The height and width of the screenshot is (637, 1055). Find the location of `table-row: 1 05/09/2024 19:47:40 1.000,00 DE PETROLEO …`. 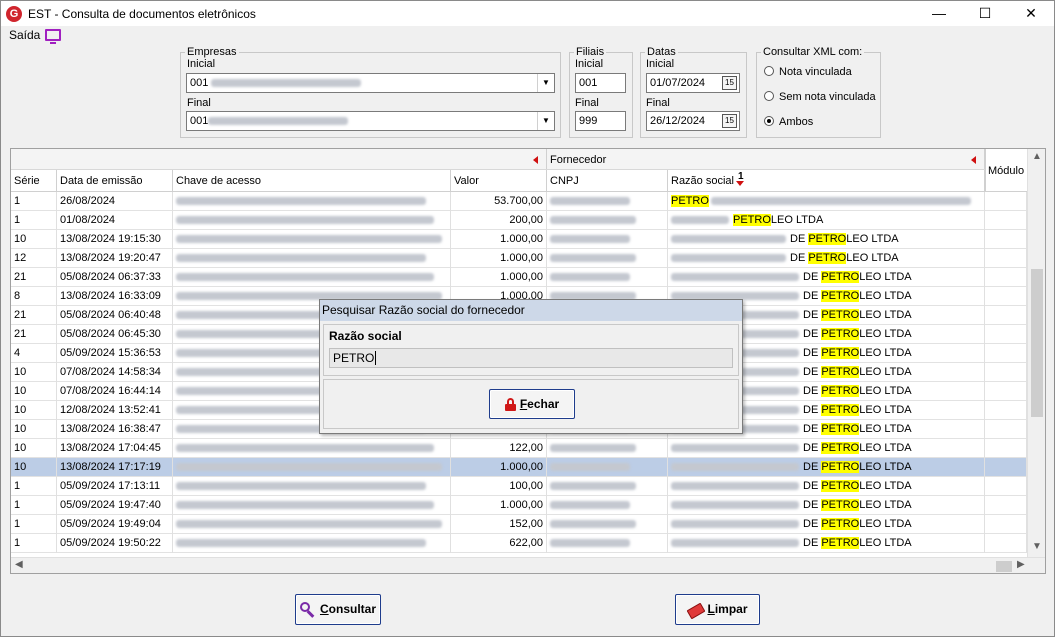

table-row: 1 05/09/2024 19:47:40 1.000,00 DE PETROLEO … is located at coordinates (519, 505).